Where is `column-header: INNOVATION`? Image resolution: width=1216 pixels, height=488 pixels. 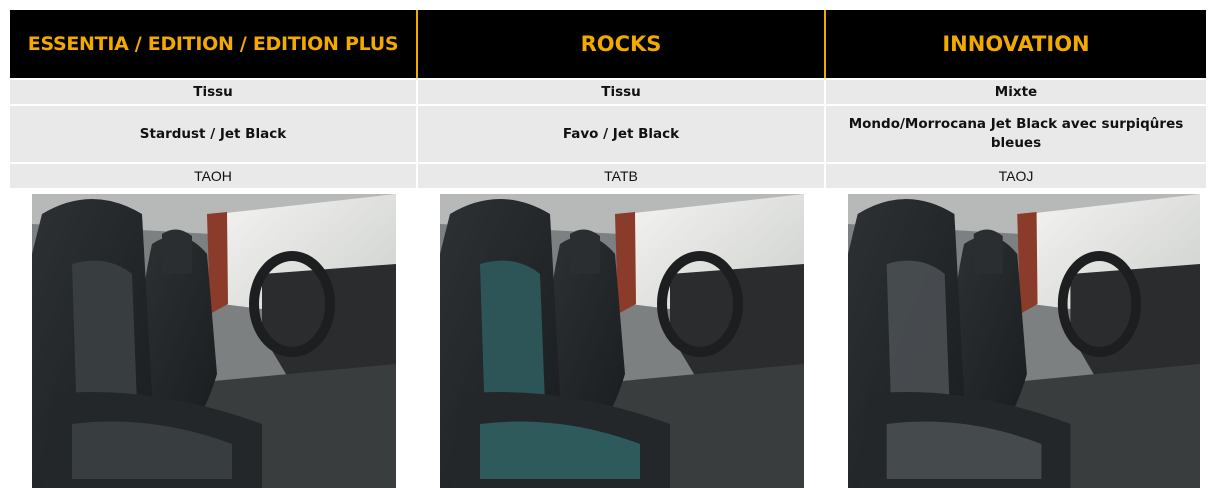
column-header: INNOVATION is located at coordinates (1016, 44).